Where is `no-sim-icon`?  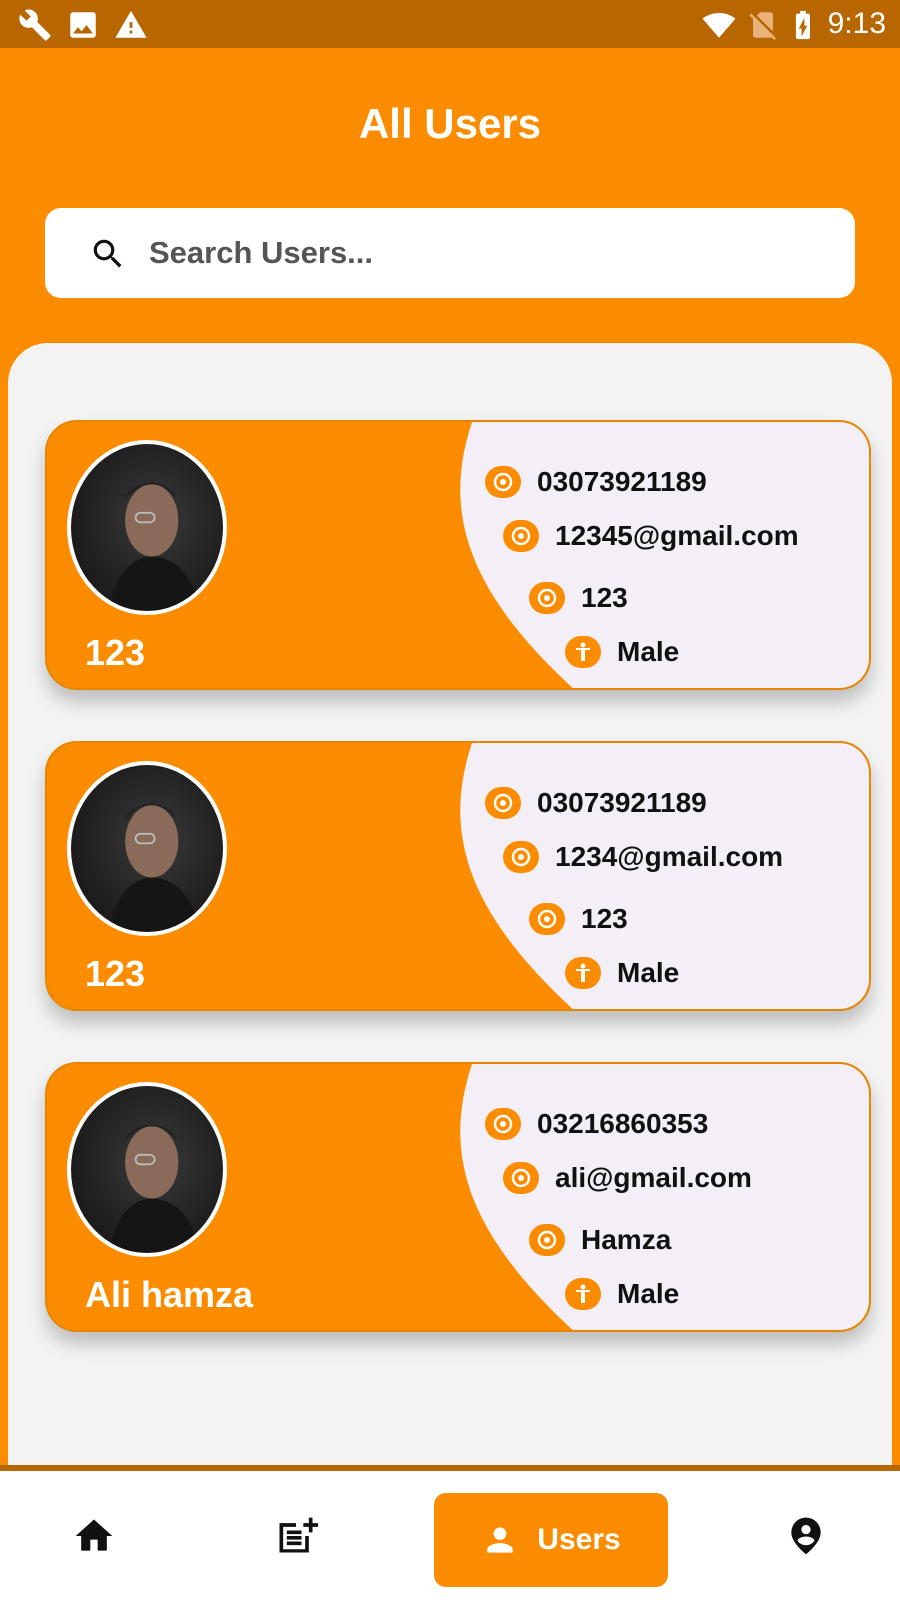 no-sim-icon is located at coordinates (763, 26).